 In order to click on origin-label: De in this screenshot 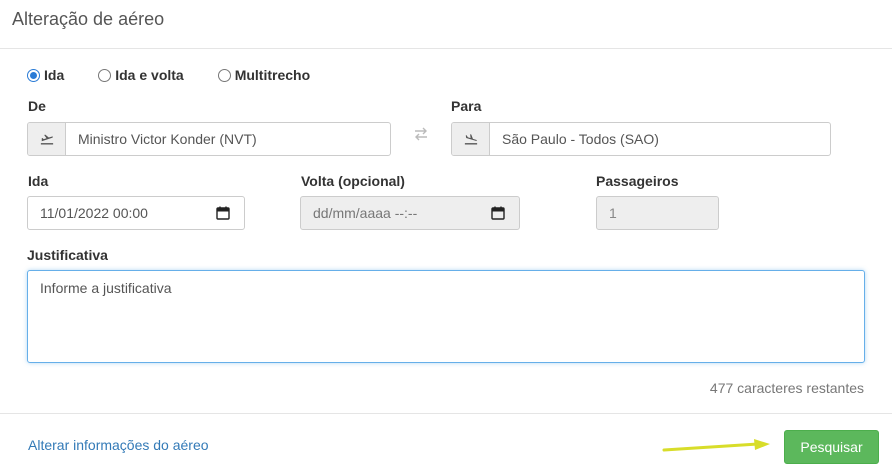, I will do `click(37, 106)`.